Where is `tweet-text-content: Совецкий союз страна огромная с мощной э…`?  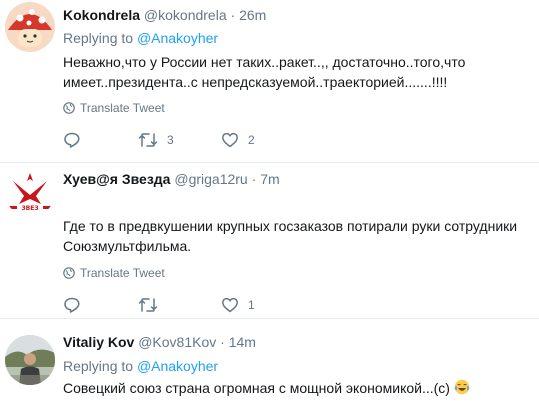 tweet-text-content: Совецкий союз страна огромная с мощной э… is located at coordinates (256, 388).